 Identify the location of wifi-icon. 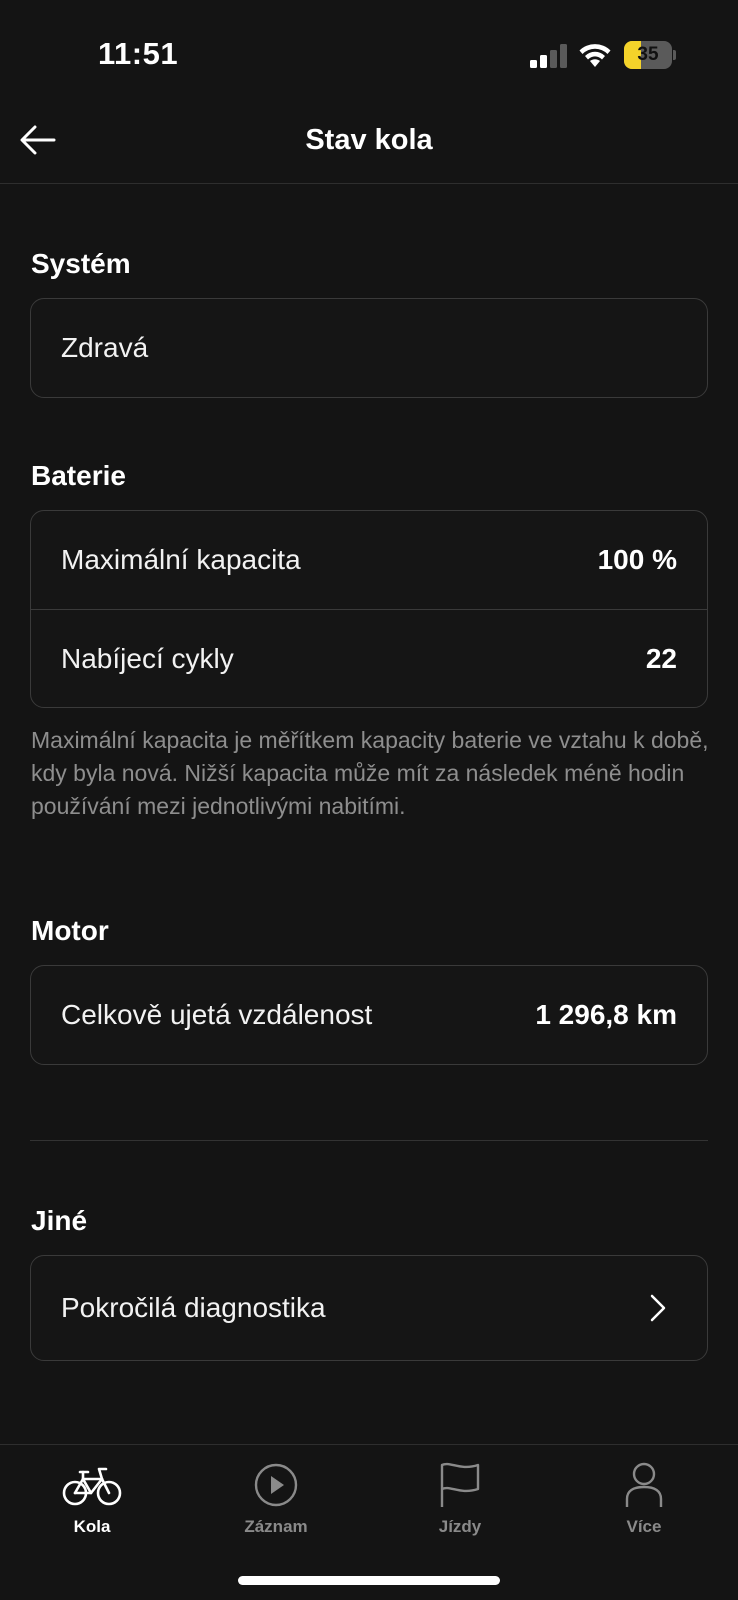
(595, 55).